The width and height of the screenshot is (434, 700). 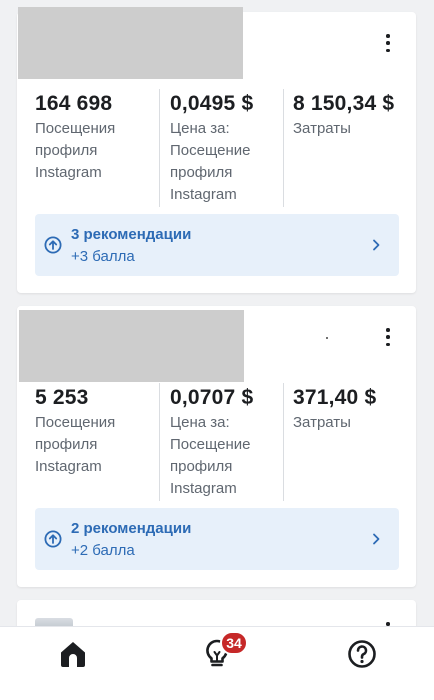 What do you see at coordinates (62, 397) in the screenshot?
I see `stat-value: 5 253` at bounding box center [62, 397].